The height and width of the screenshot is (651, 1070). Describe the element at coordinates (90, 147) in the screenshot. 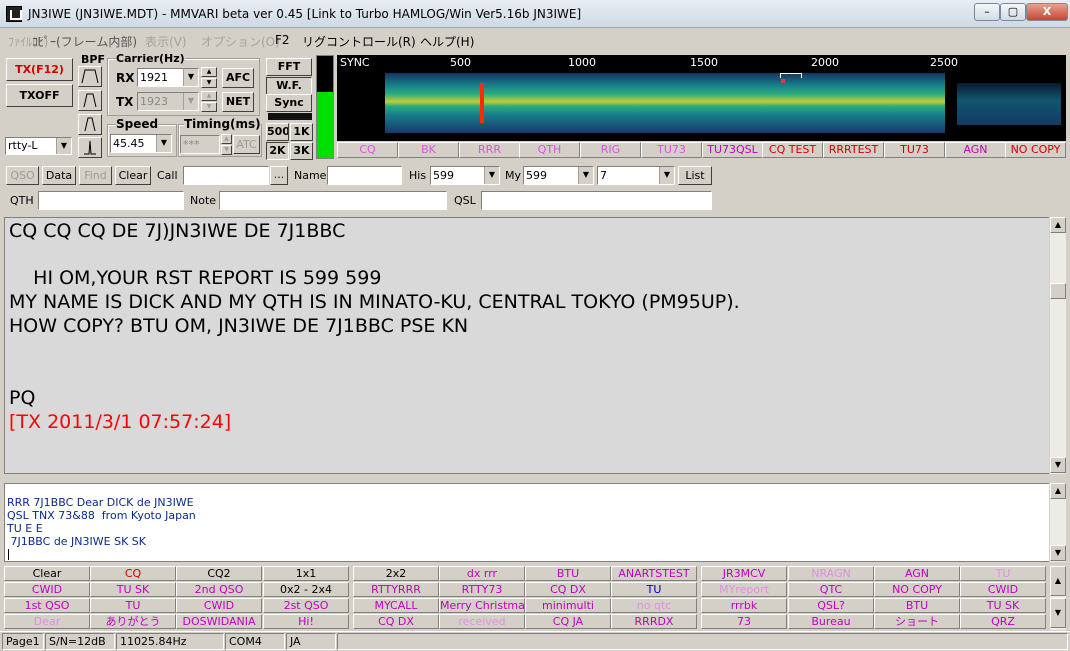

I see `bpf-vnarrow-button` at that location.